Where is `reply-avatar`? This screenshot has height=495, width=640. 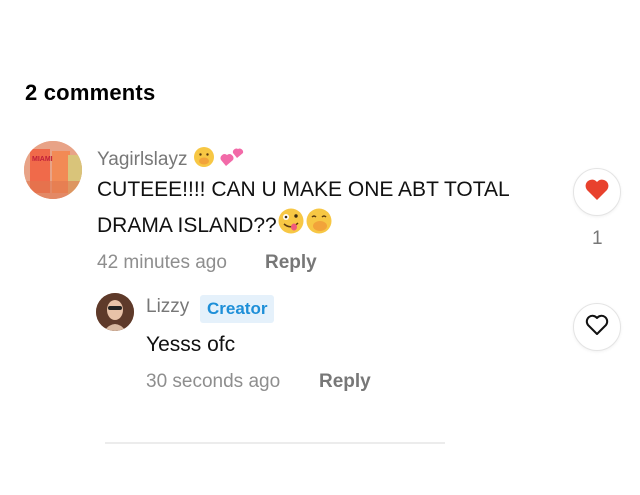
reply-avatar is located at coordinates (115, 312).